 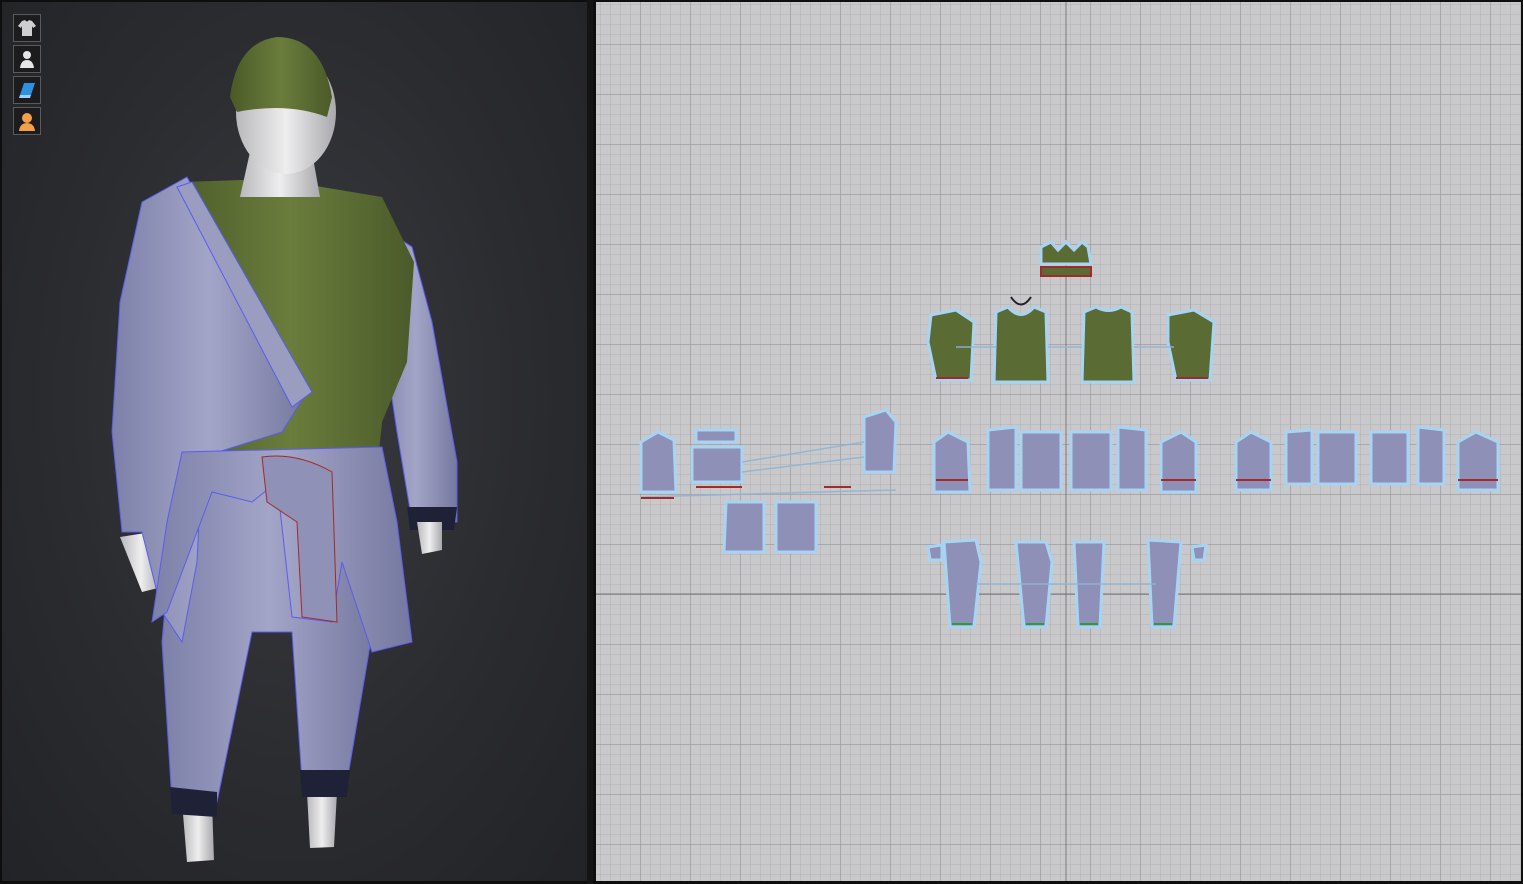 What do you see at coordinates (658, 462) in the screenshot?
I see `jacket-sleeve-a` at bounding box center [658, 462].